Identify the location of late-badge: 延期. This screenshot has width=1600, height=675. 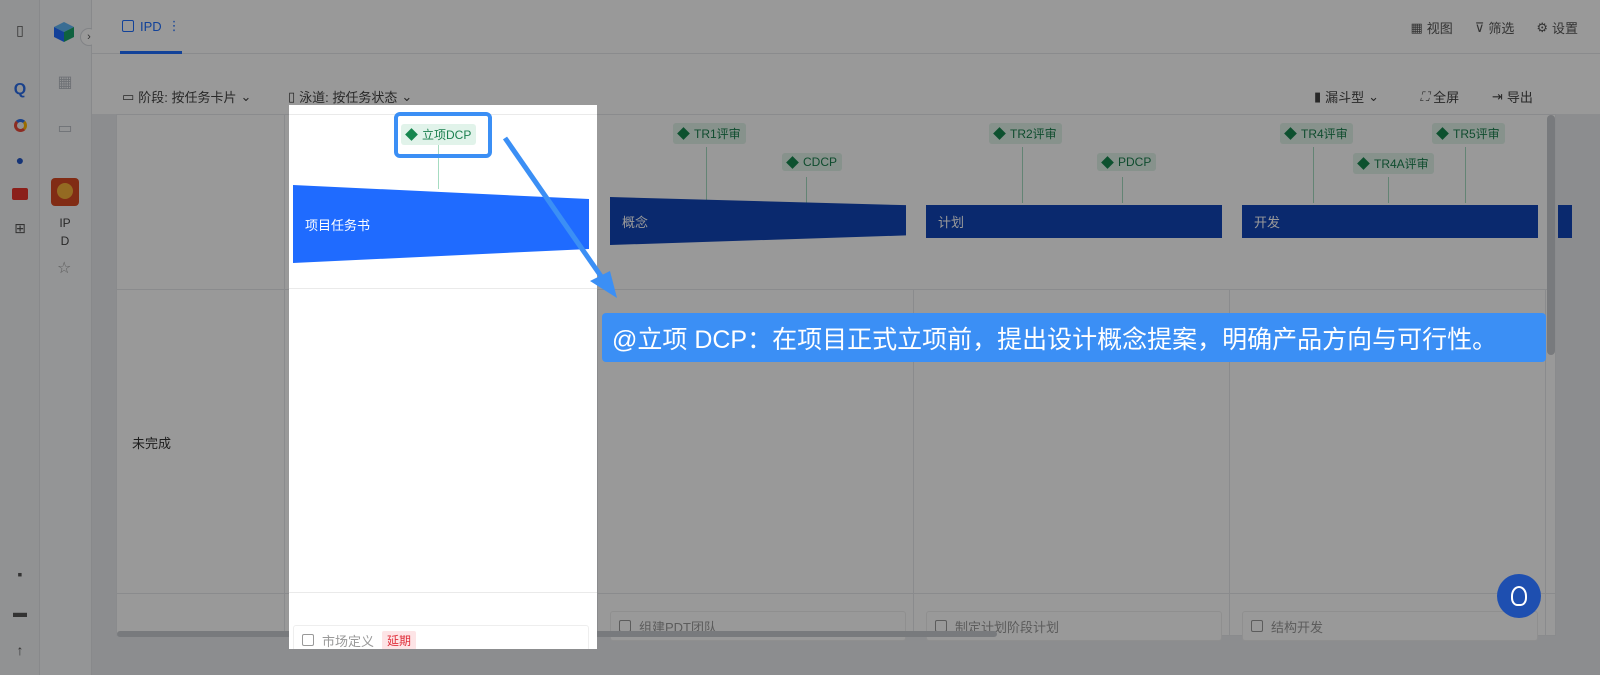
(399, 639).